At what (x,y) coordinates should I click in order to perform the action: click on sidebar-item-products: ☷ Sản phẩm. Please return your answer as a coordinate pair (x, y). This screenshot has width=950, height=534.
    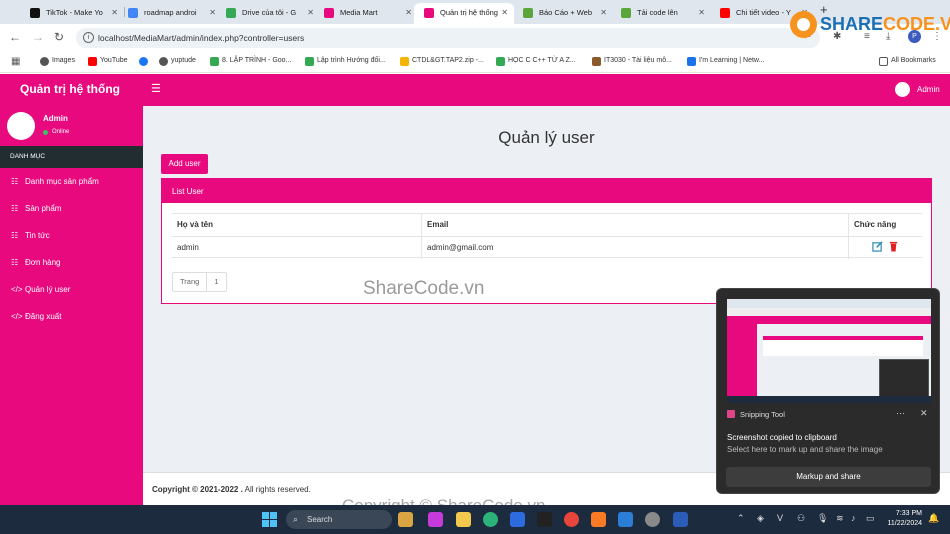
    Looking at the image, I should click on (71, 209).